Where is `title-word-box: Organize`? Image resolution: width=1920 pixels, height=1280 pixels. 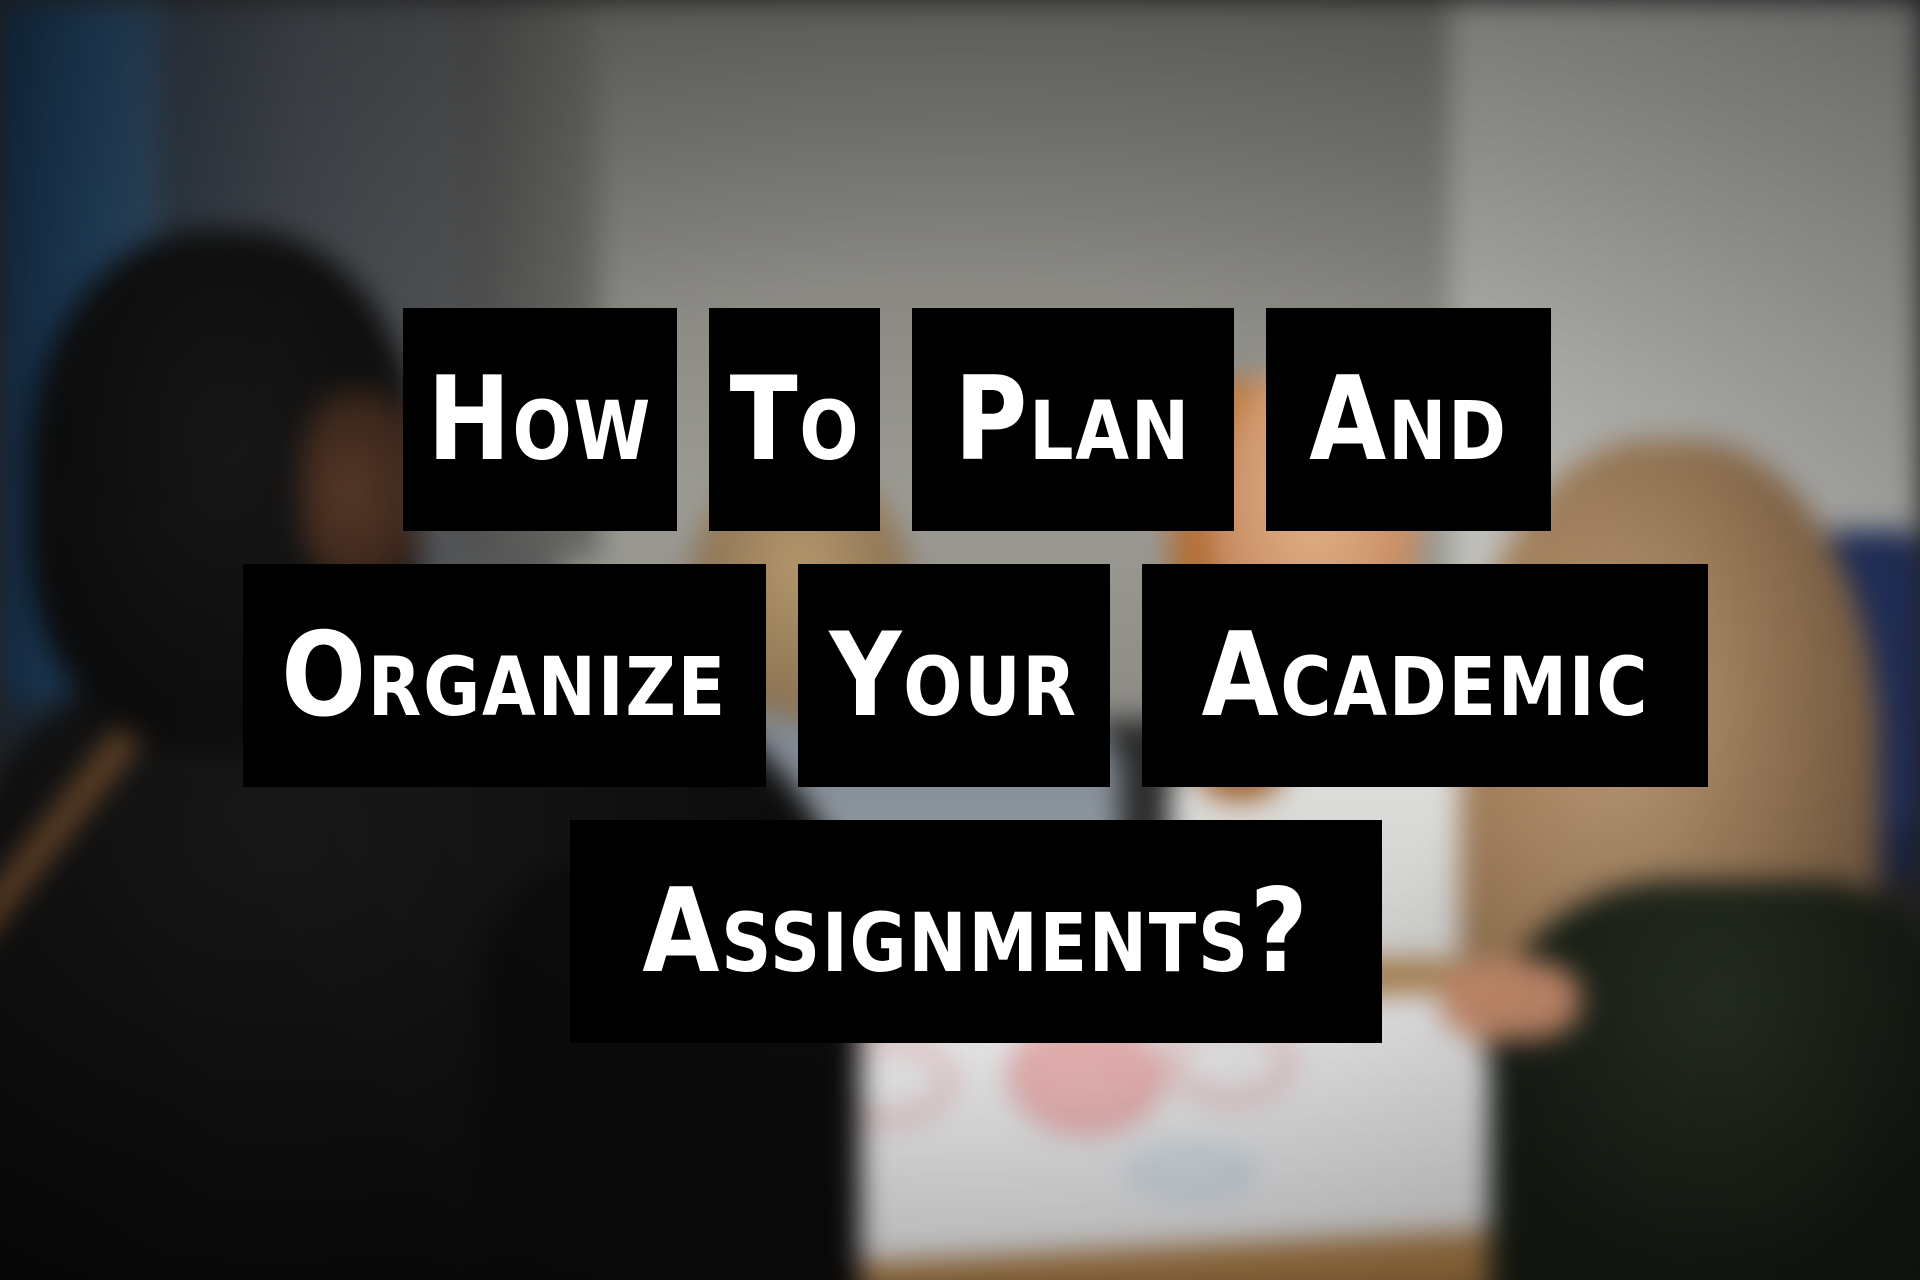
title-word-box: Organize is located at coordinates (504, 675).